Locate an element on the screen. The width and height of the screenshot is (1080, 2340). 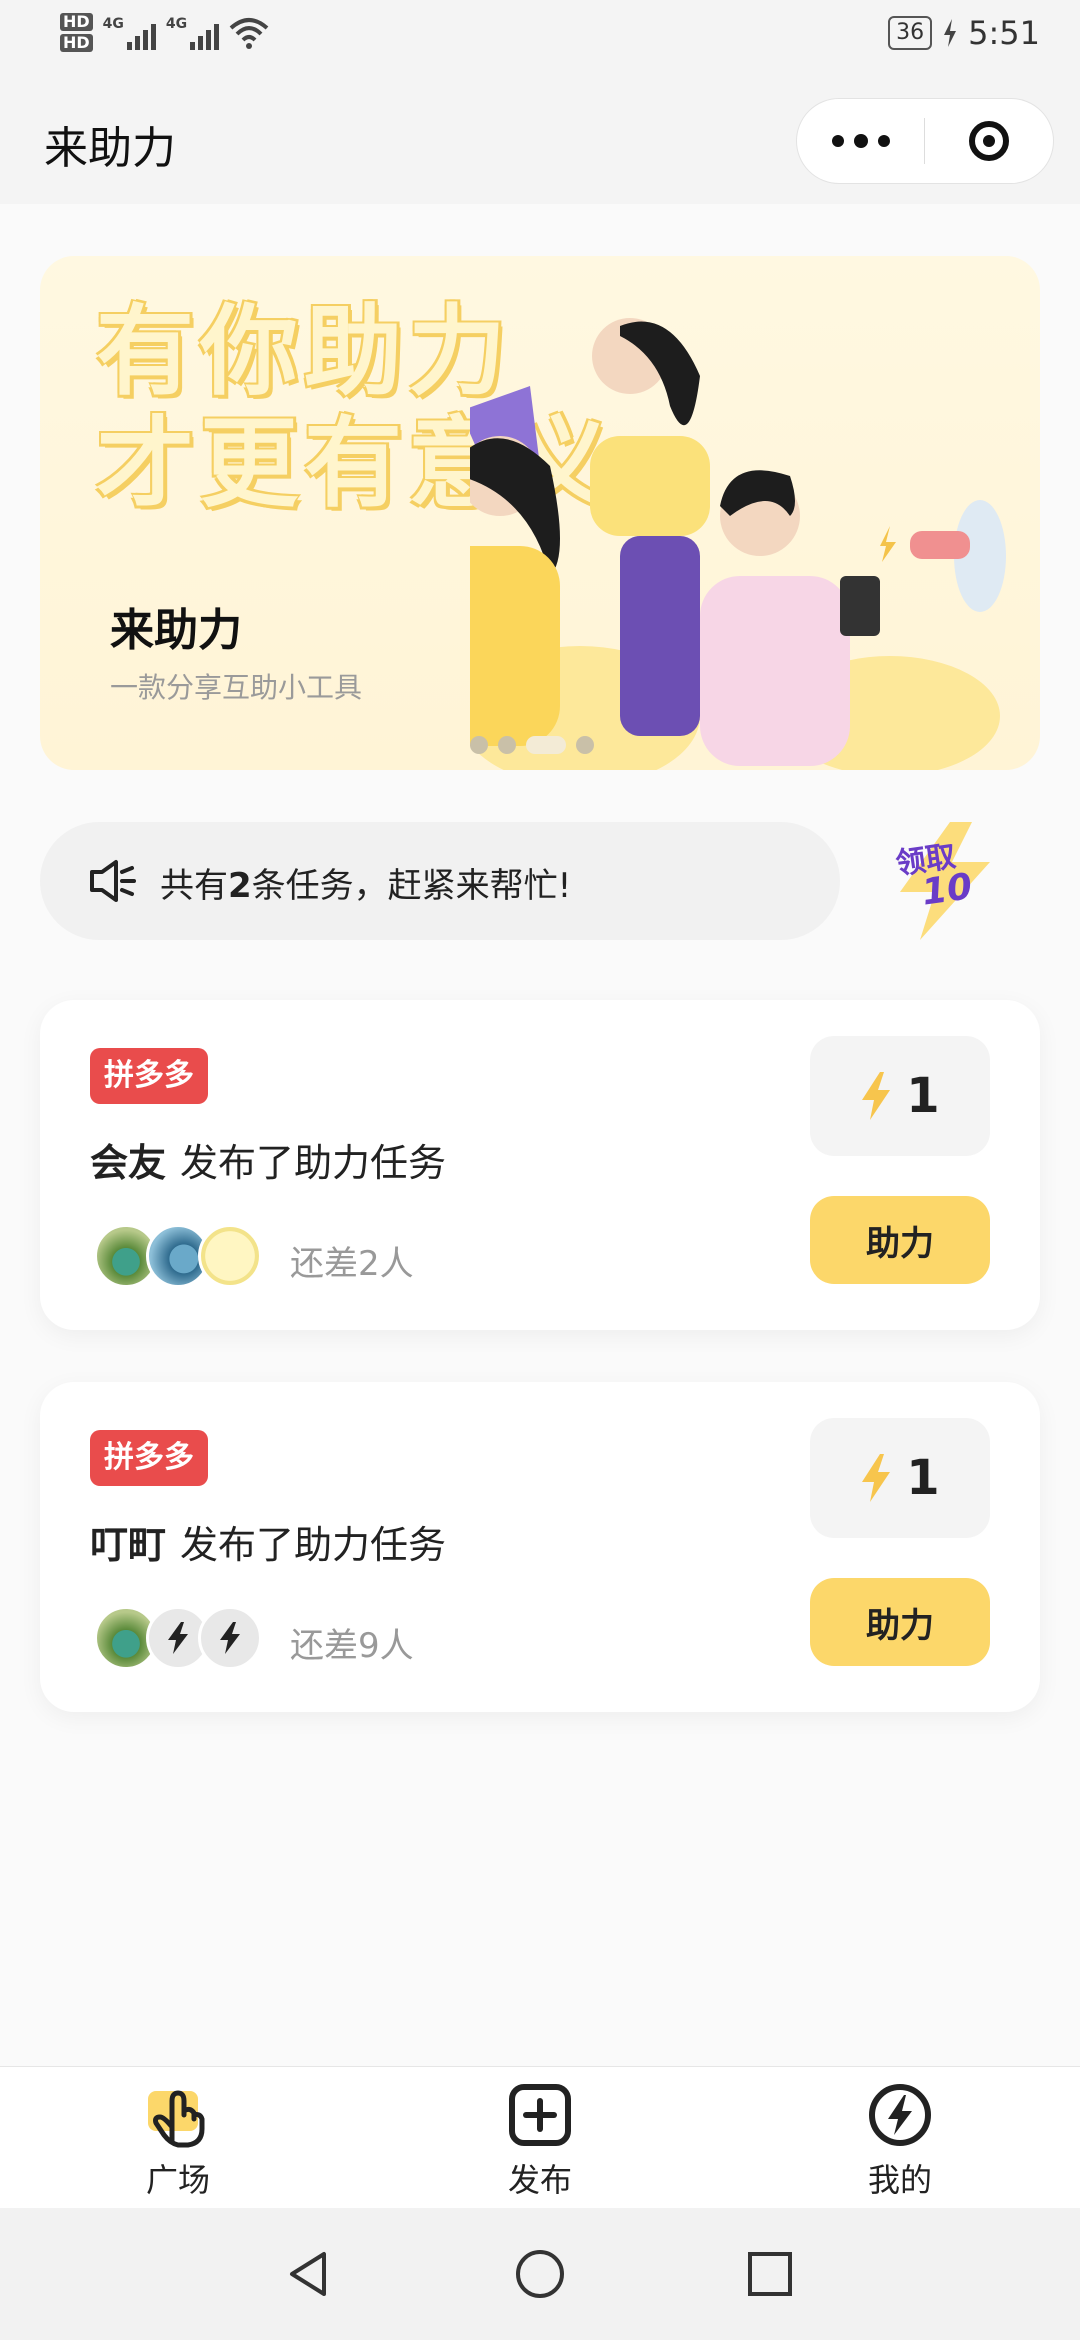
notice-suffix: 条任务，赶紧来帮忙! is located at coordinates (411, 886).